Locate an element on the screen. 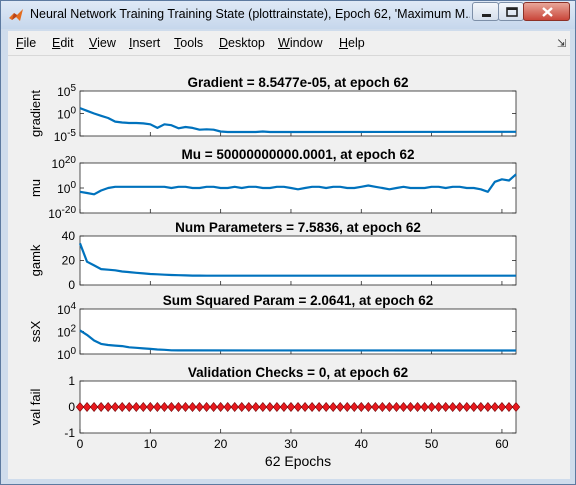  menu-desktop: Desktop is located at coordinates (242, 43).